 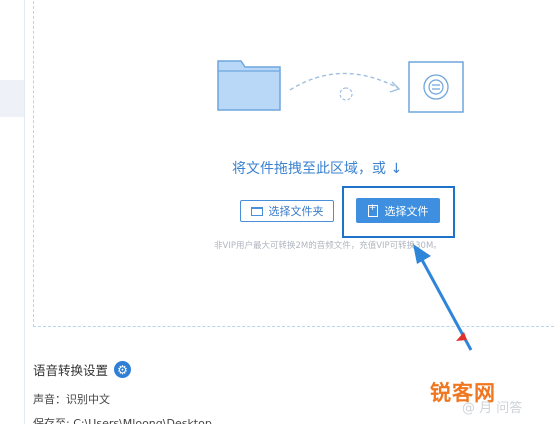 I want to click on add-file-icon, so click(x=372, y=210).